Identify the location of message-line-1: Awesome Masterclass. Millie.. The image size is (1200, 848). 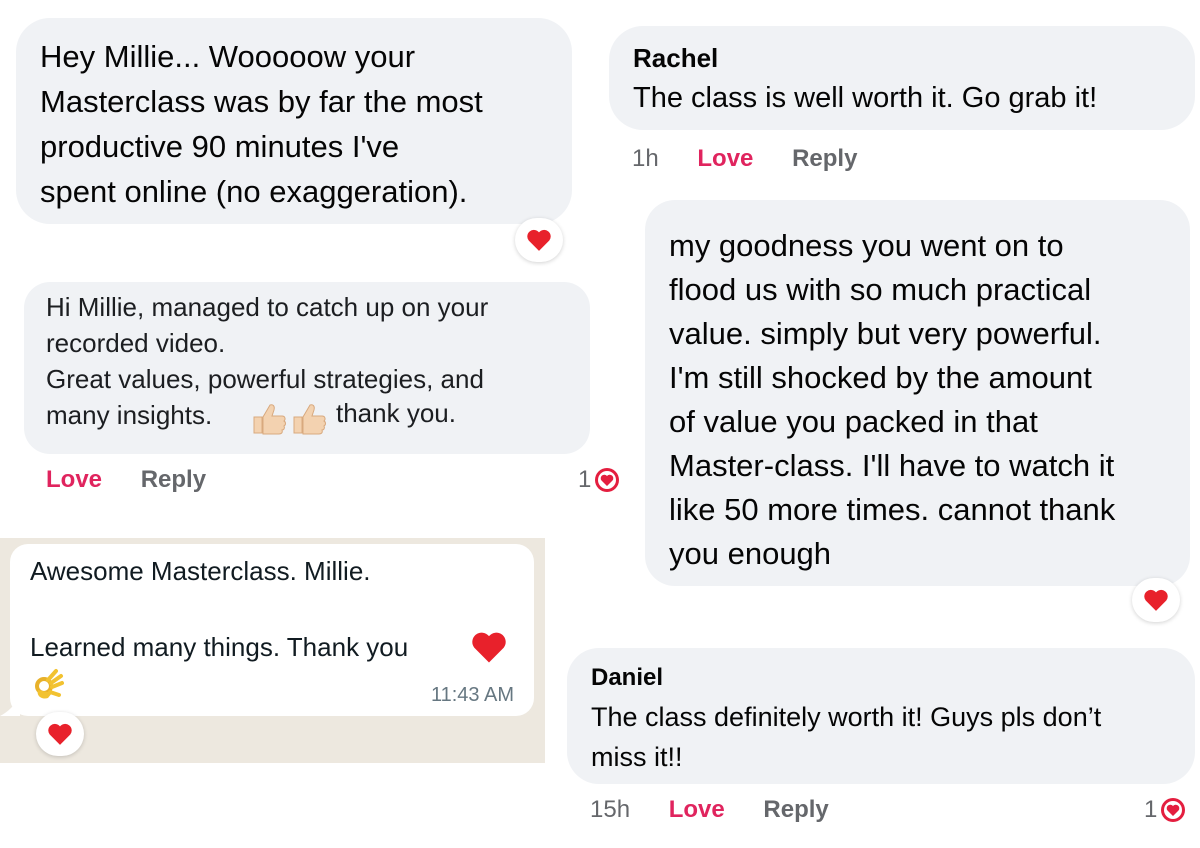
(200, 571).